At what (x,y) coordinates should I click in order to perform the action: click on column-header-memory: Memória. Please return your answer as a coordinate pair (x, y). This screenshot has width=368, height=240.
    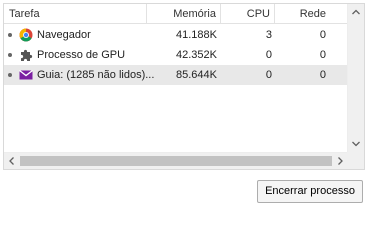
    Looking at the image, I should click on (184, 14).